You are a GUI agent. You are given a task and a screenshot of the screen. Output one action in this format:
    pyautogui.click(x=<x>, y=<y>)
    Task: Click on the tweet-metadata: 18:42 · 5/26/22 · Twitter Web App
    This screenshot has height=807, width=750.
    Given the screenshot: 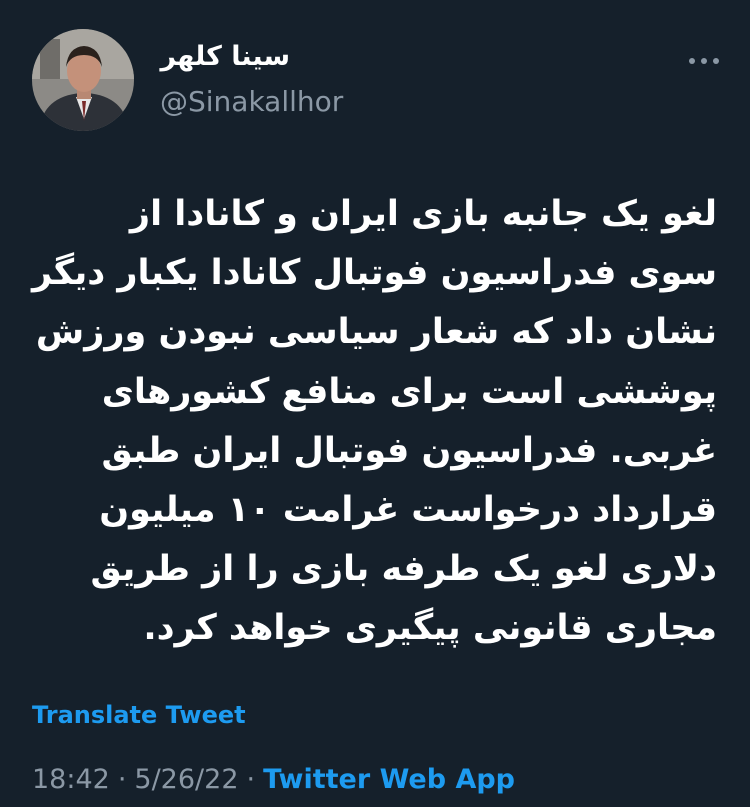 What is the action you would take?
    pyautogui.click(x=273, y=779)
    